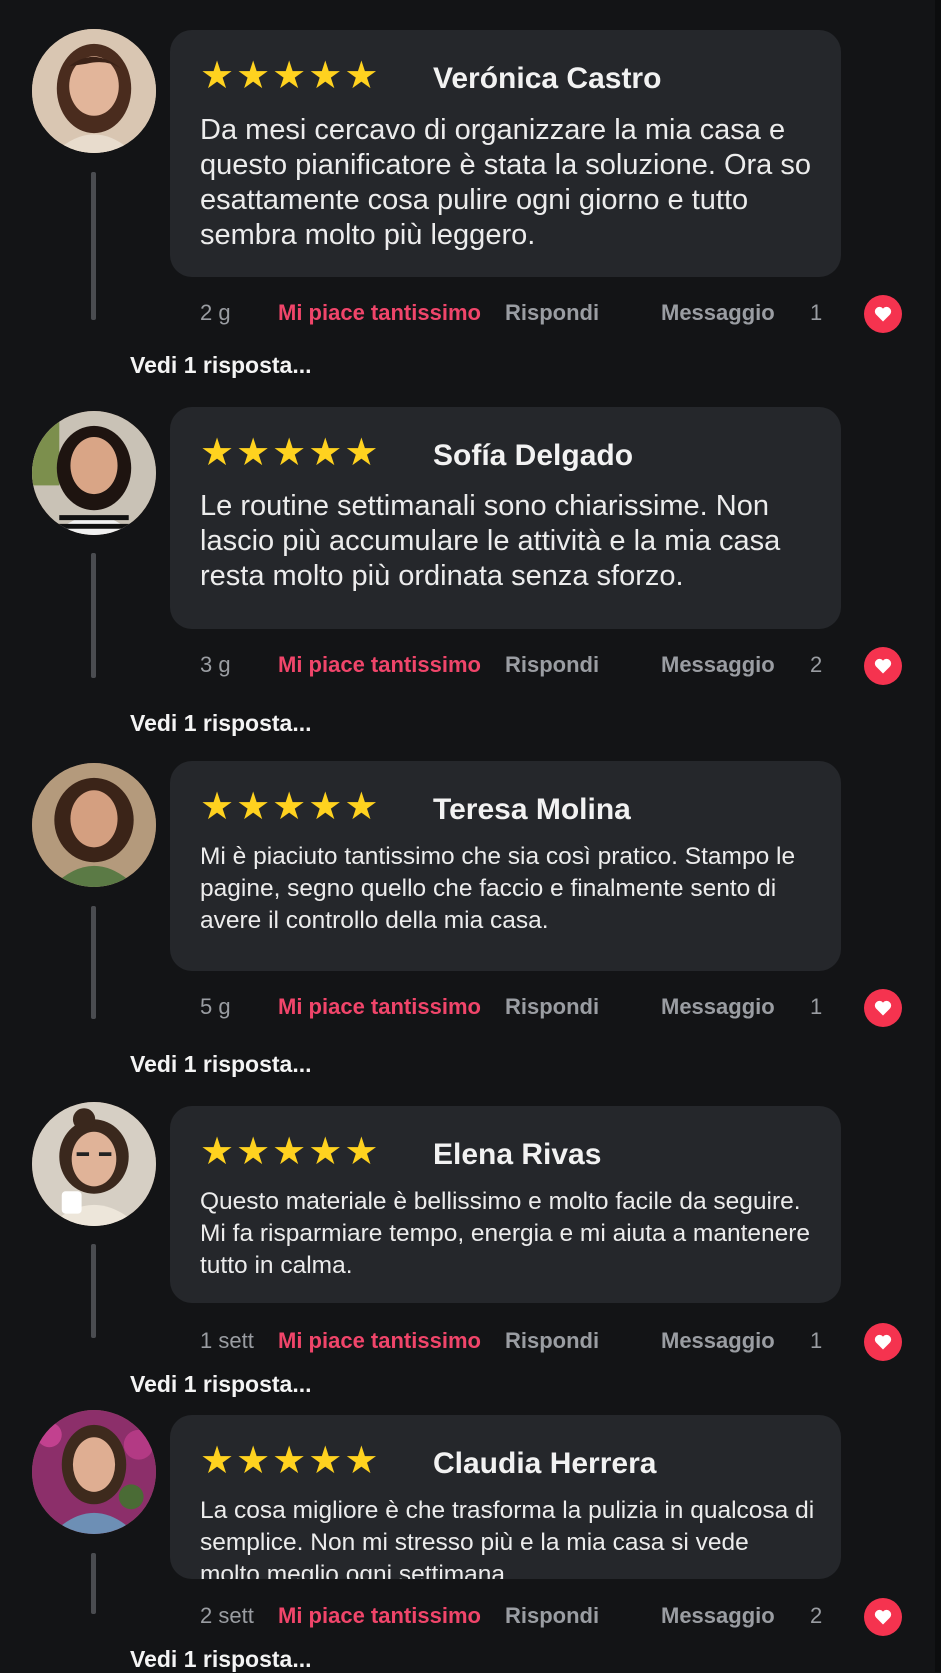  I want to click on timestamp: 2 g, so click(215, 313).